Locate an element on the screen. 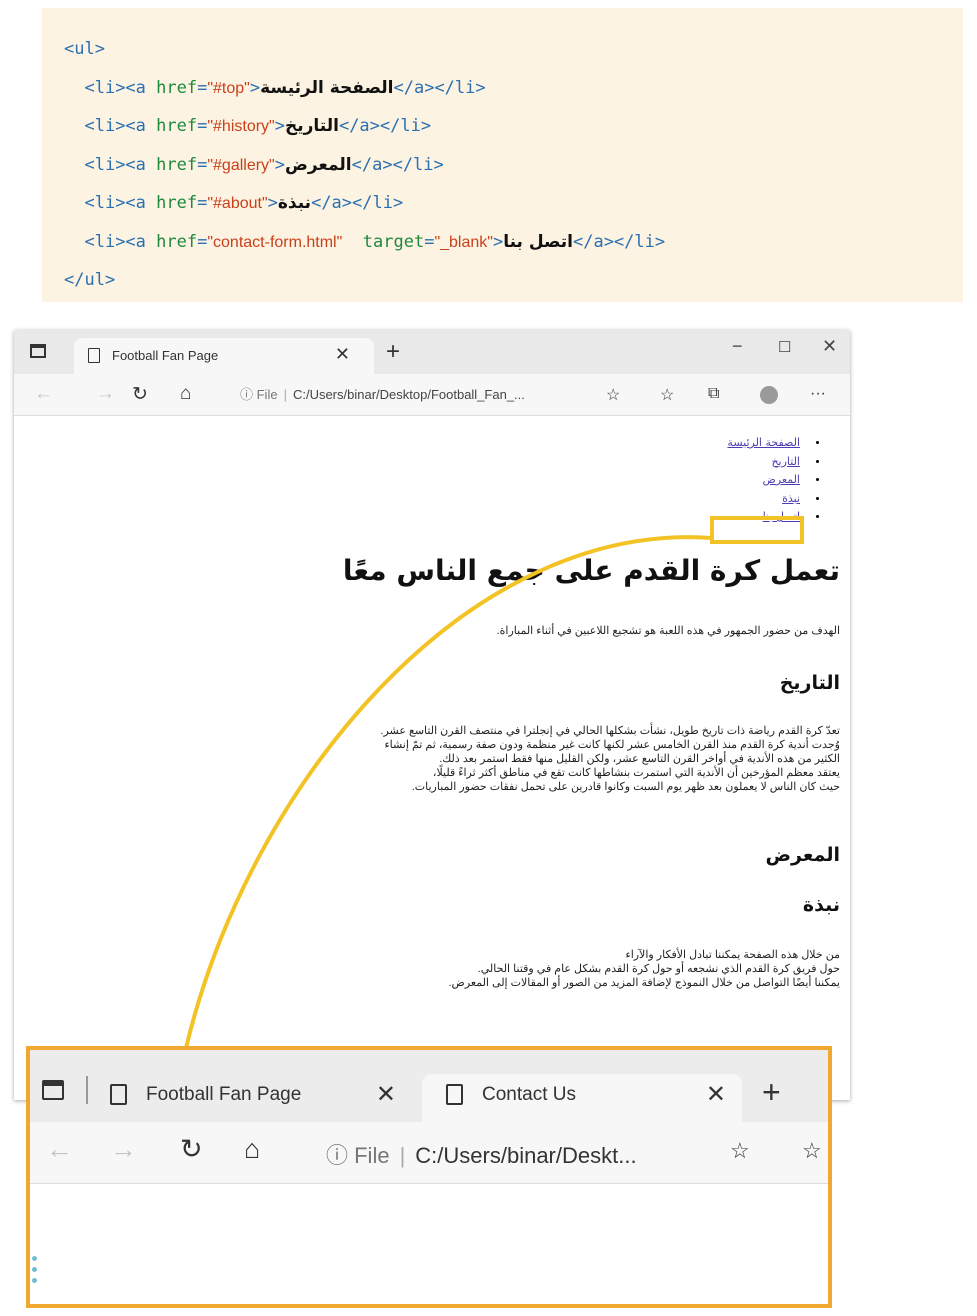 This screenshot has width=977, height=1316. back-icon: ← is located at coordinates (59, 1149).